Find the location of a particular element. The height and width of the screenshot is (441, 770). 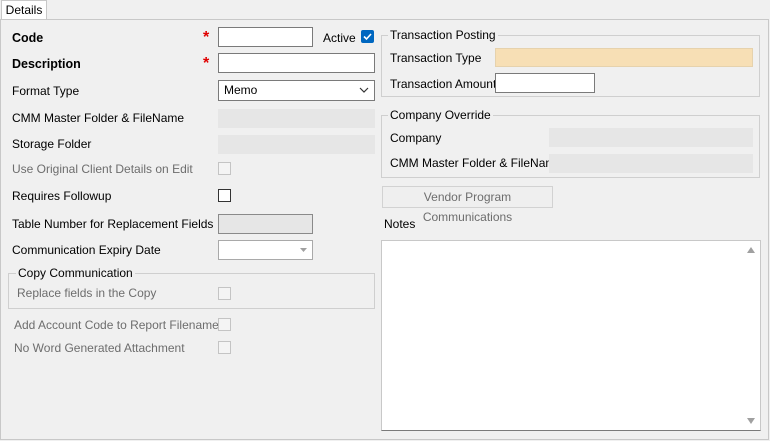

expiry-date-label: Communication Expiry Date is located at coordinates (86, 250).